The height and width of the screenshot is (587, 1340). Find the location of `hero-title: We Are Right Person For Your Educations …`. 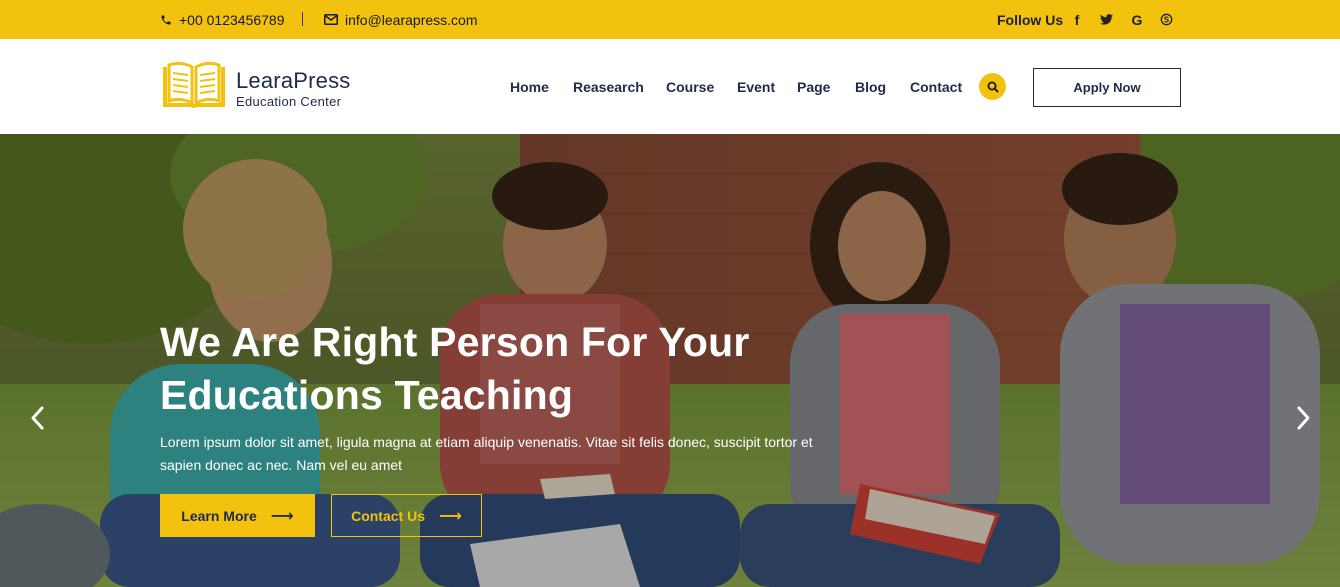

hero-title: We Are Right Person For Your Educations … is located at coordinates (455, 368).